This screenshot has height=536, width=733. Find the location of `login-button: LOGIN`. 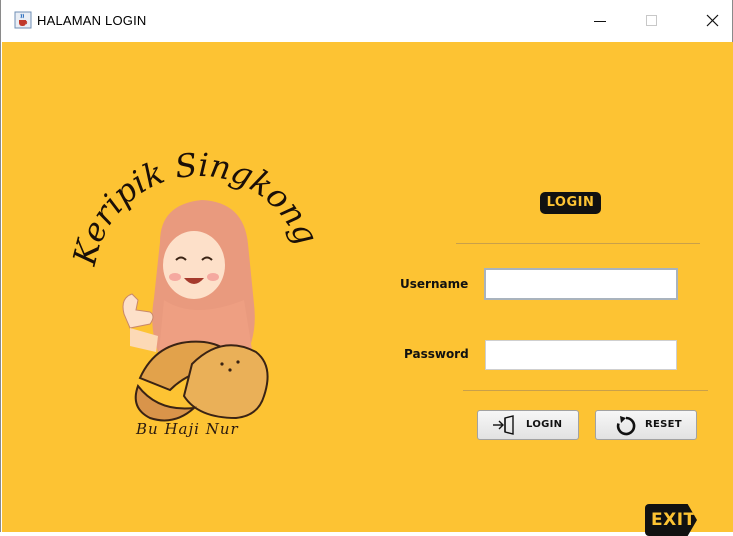

login-button: LOGIN is located at coordinates (528, 425).